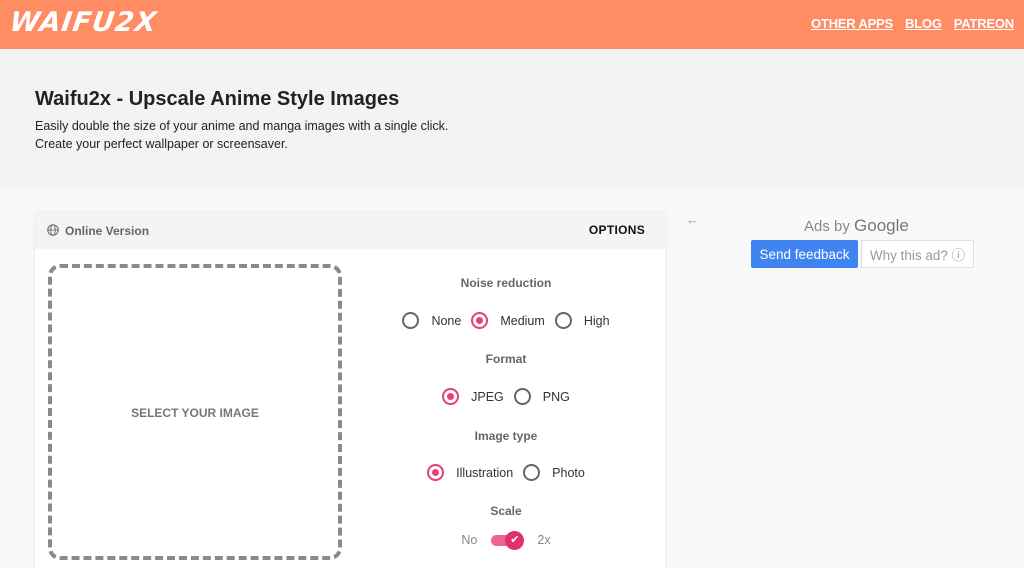 The width and height of the screenshot is (1024, 568). I want to click on radio-label: JPEG, so click(487, 396).